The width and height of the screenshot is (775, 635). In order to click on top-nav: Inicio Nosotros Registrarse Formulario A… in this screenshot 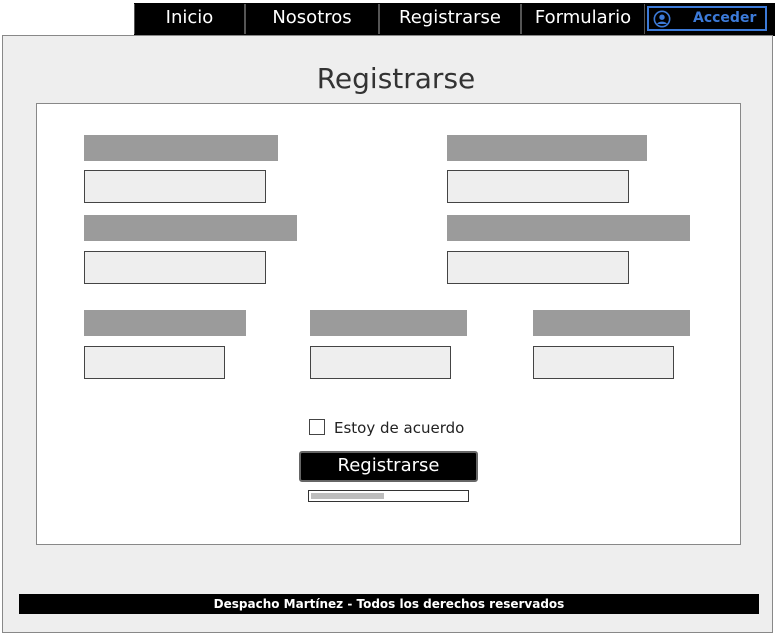, I will do `click(387, 18)`.